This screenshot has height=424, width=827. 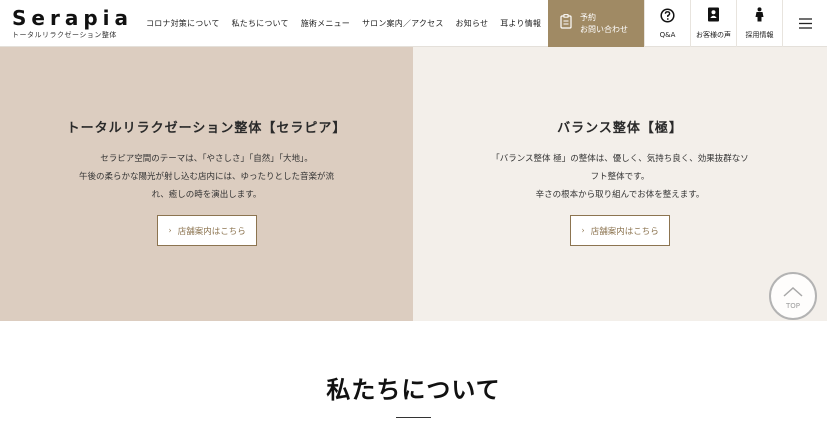 I want to click on document-icon, so click(x=566, y=23).